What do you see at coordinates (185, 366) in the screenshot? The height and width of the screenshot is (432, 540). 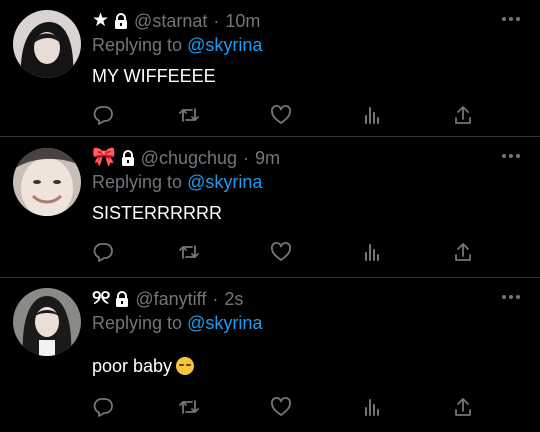 I see `crying-emoji-icon` at bounding box center [185, 366].